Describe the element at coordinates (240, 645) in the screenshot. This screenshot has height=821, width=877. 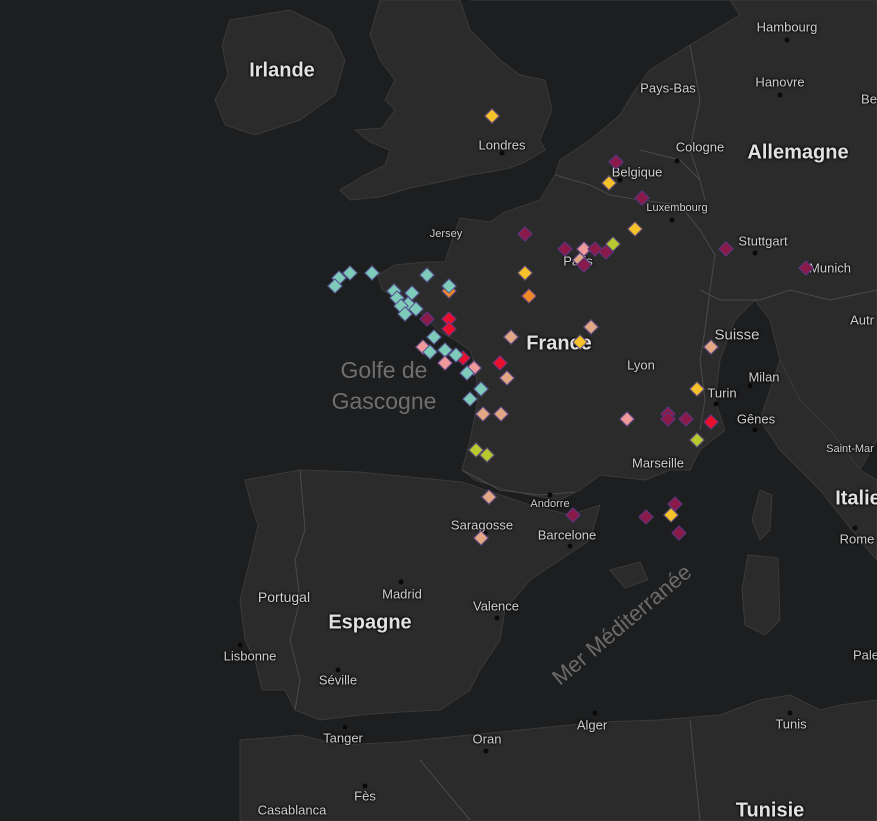
I see `city-dot-lisbonne` at that location.